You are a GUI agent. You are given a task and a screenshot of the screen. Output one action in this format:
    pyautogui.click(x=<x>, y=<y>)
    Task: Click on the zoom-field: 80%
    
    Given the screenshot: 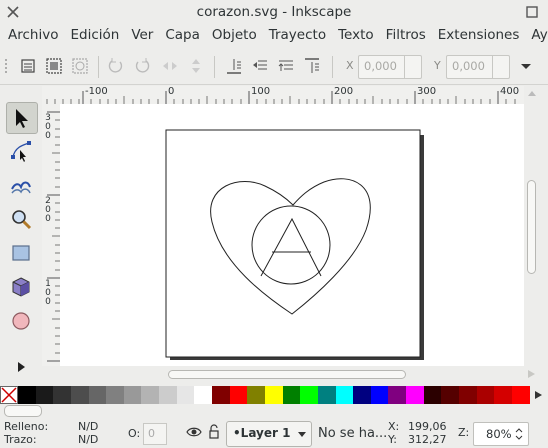 What is the action you would take?
    pyautogui.click(x=501, y=434)
    